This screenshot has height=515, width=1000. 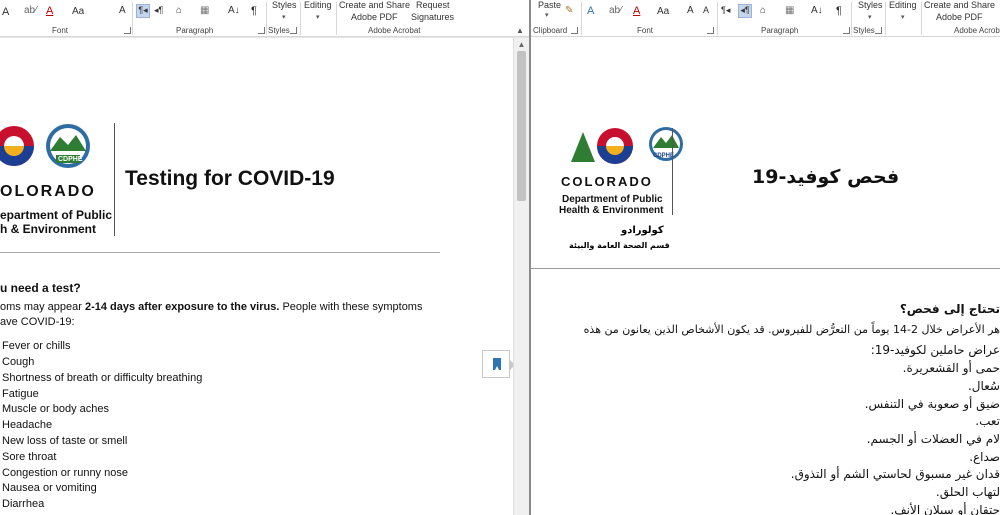 I want to click on intro-paragraph-line2: عراض حاملين لكوفيد-19:, so click(x=935, y=350).